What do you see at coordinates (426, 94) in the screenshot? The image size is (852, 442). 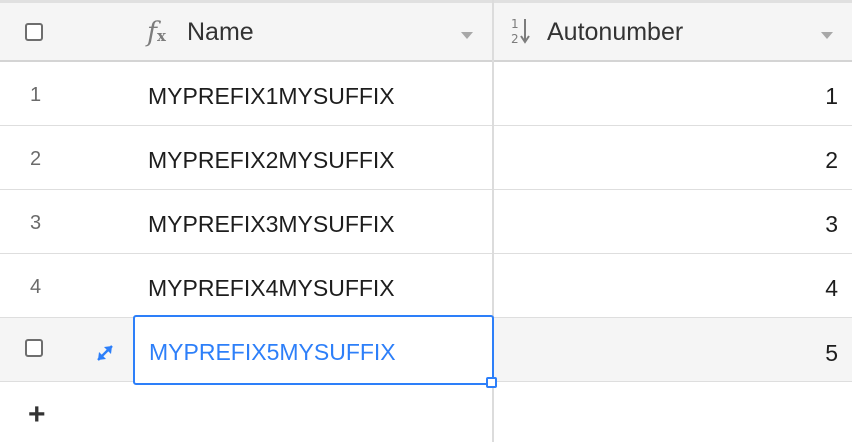 I see `table-row: 1 MYPREFIX1MYSUFFIX 1` at bounding box center [426, 94].